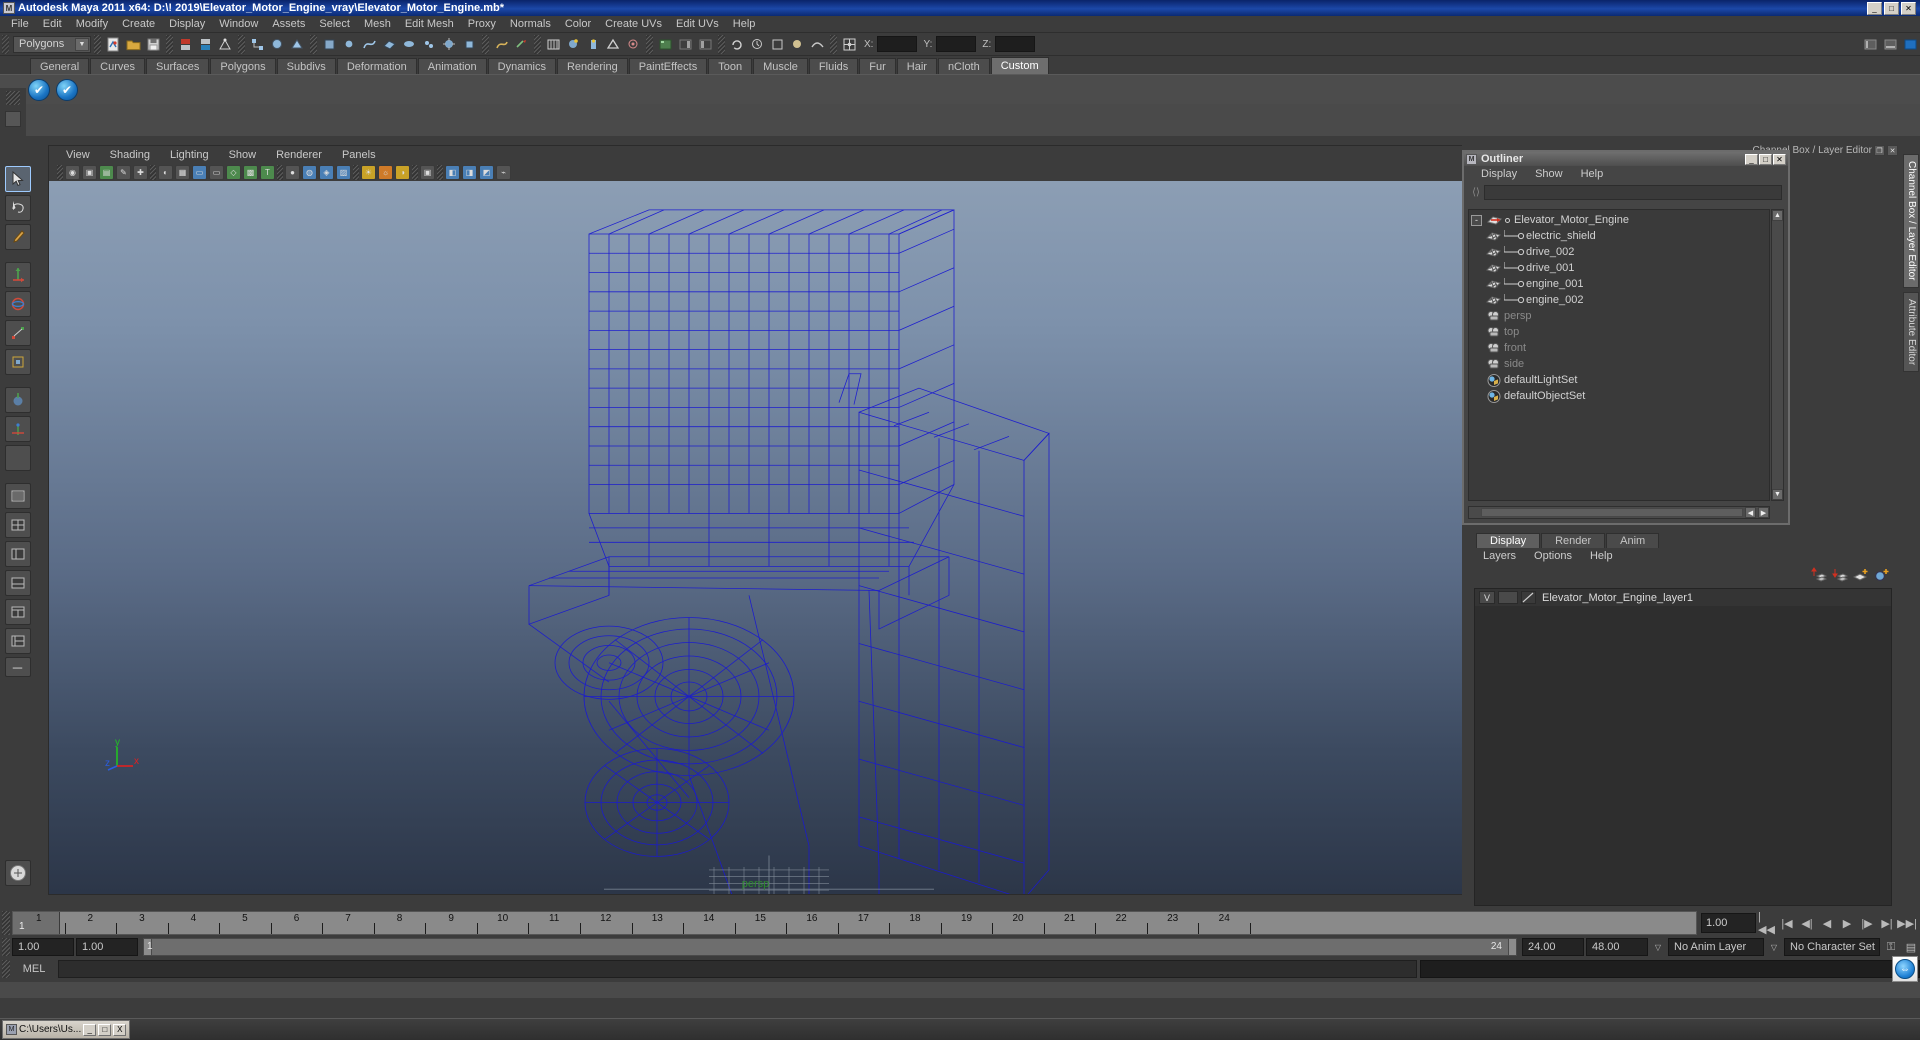  Describe the element at coordinates (1612, 512) in the screenshot. I see `scroll-thumb` at that location.